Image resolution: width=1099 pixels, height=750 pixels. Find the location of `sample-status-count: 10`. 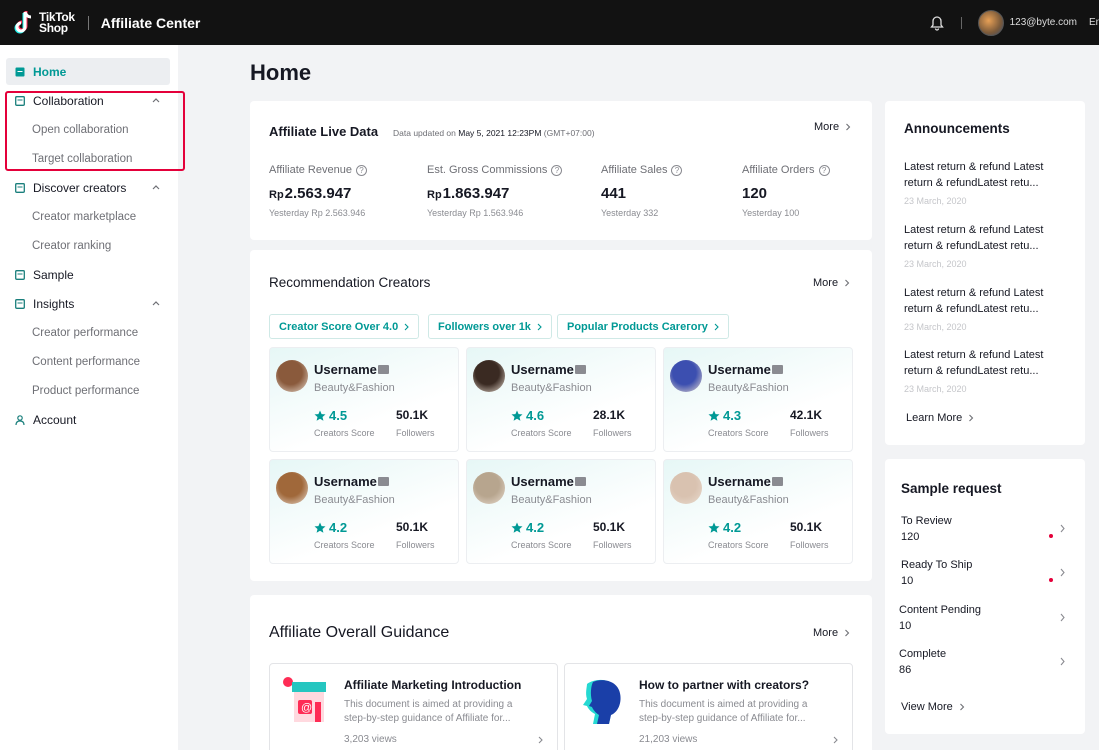

sample-status-count: 10 is located at coordinates (905, 626).